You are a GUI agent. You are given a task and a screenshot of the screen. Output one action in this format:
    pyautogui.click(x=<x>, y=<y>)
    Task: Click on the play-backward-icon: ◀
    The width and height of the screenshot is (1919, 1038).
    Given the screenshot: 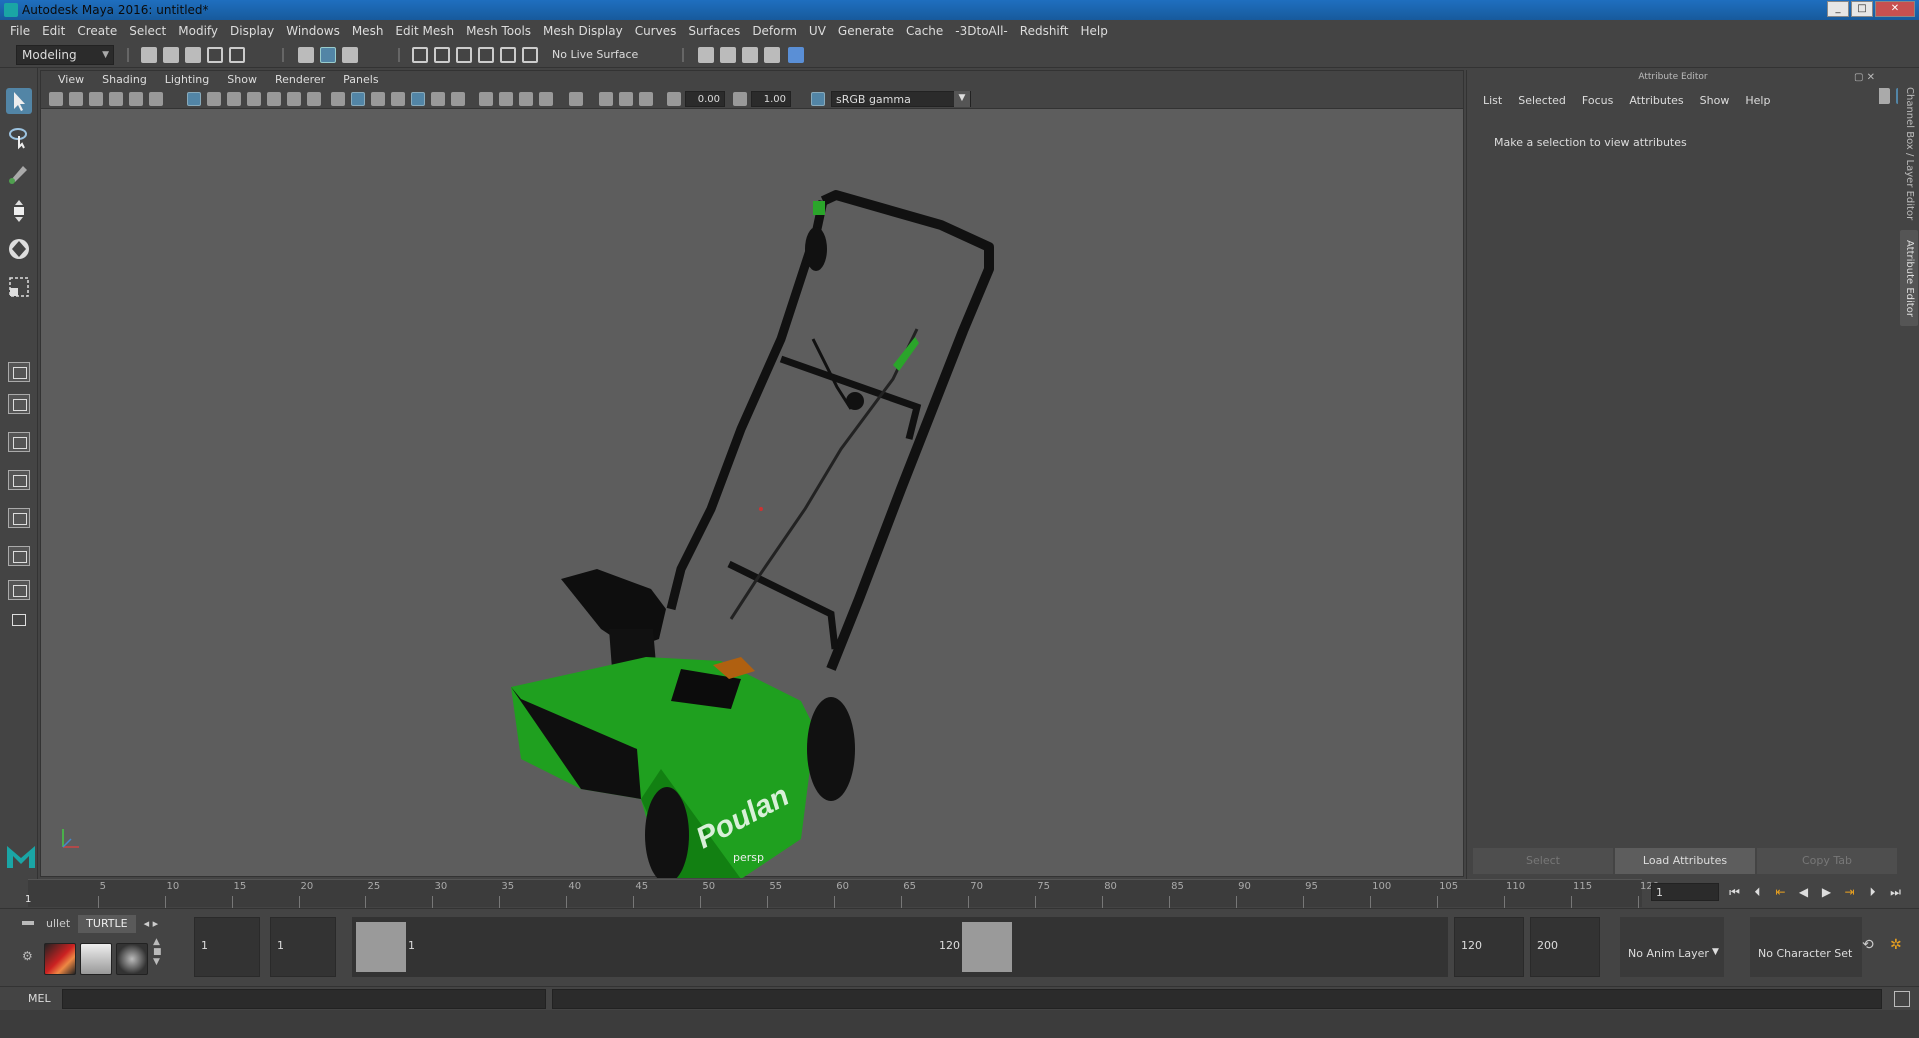 What is the action you would take?
    pyautogui.click(x=1803, y=892)
    